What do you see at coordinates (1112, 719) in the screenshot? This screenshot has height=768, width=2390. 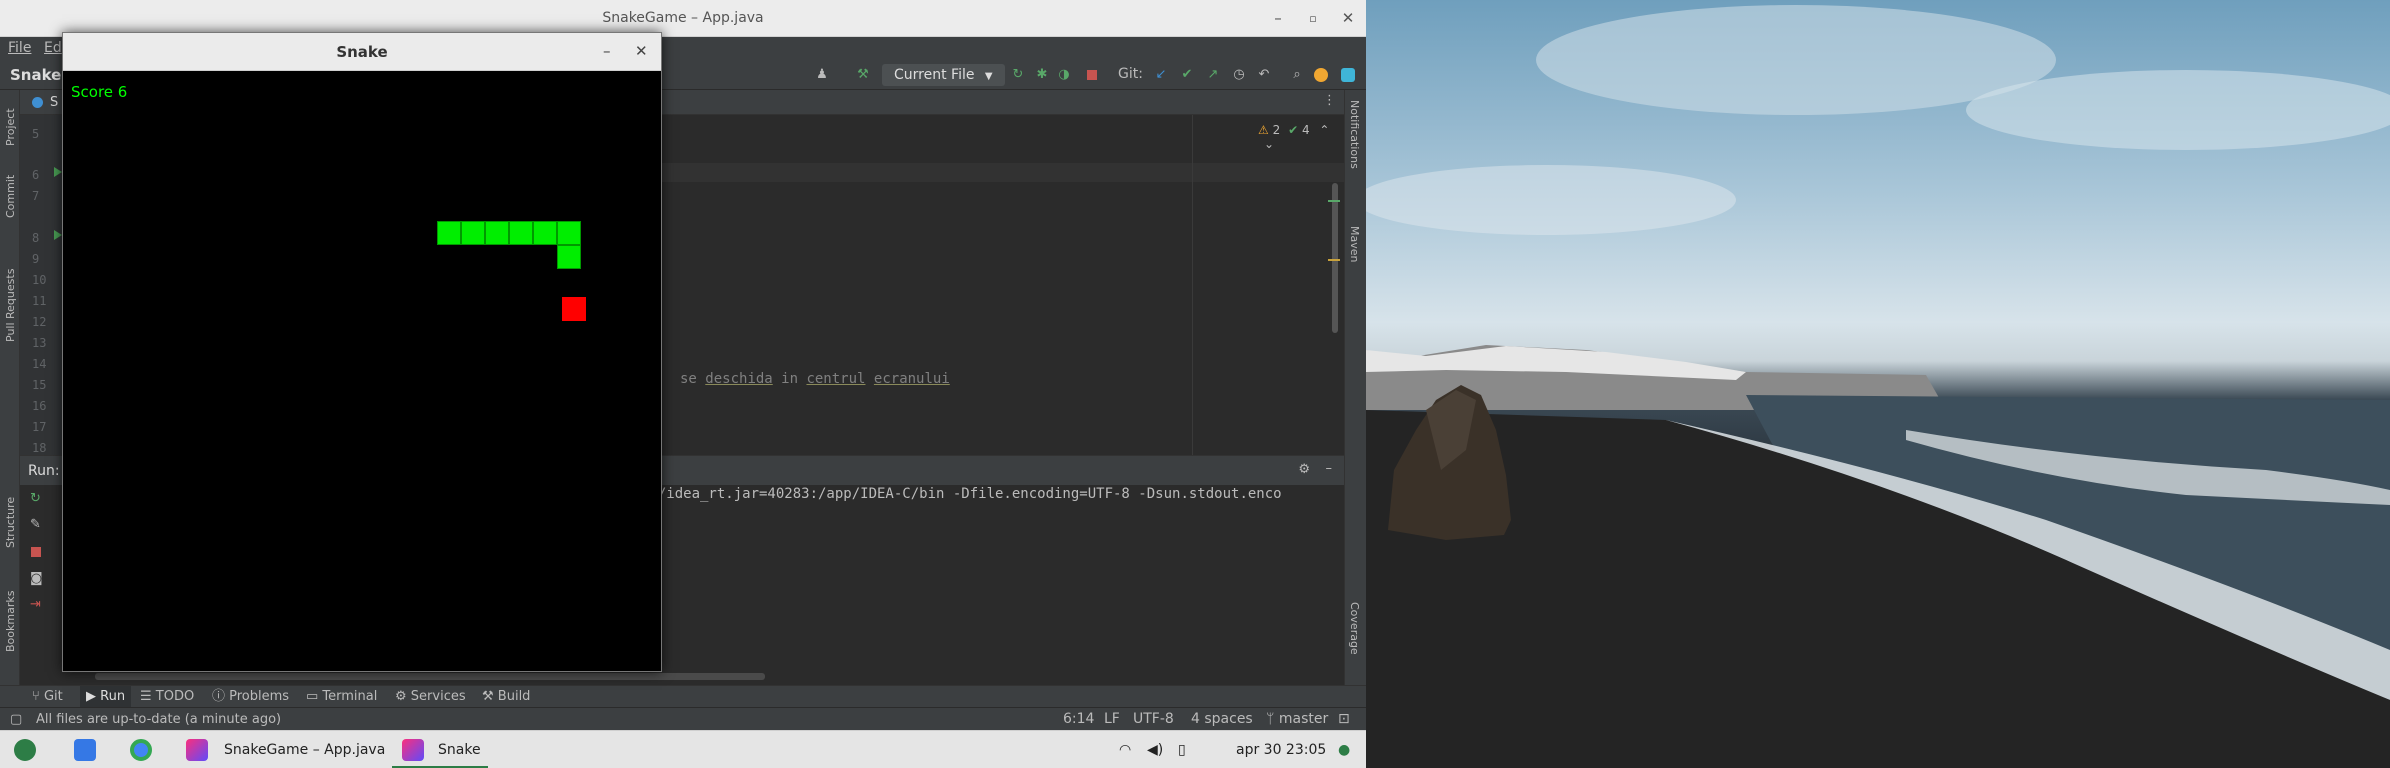 I see `line-separator: LF` at bounding box center [1112, 719].